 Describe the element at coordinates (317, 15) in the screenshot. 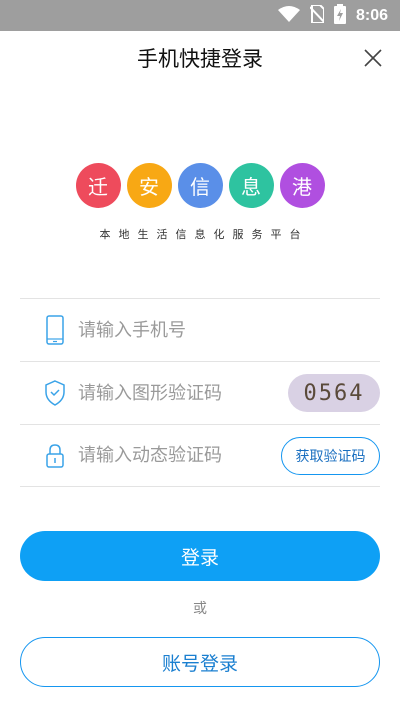

I see `no-sim-icon` at that location.